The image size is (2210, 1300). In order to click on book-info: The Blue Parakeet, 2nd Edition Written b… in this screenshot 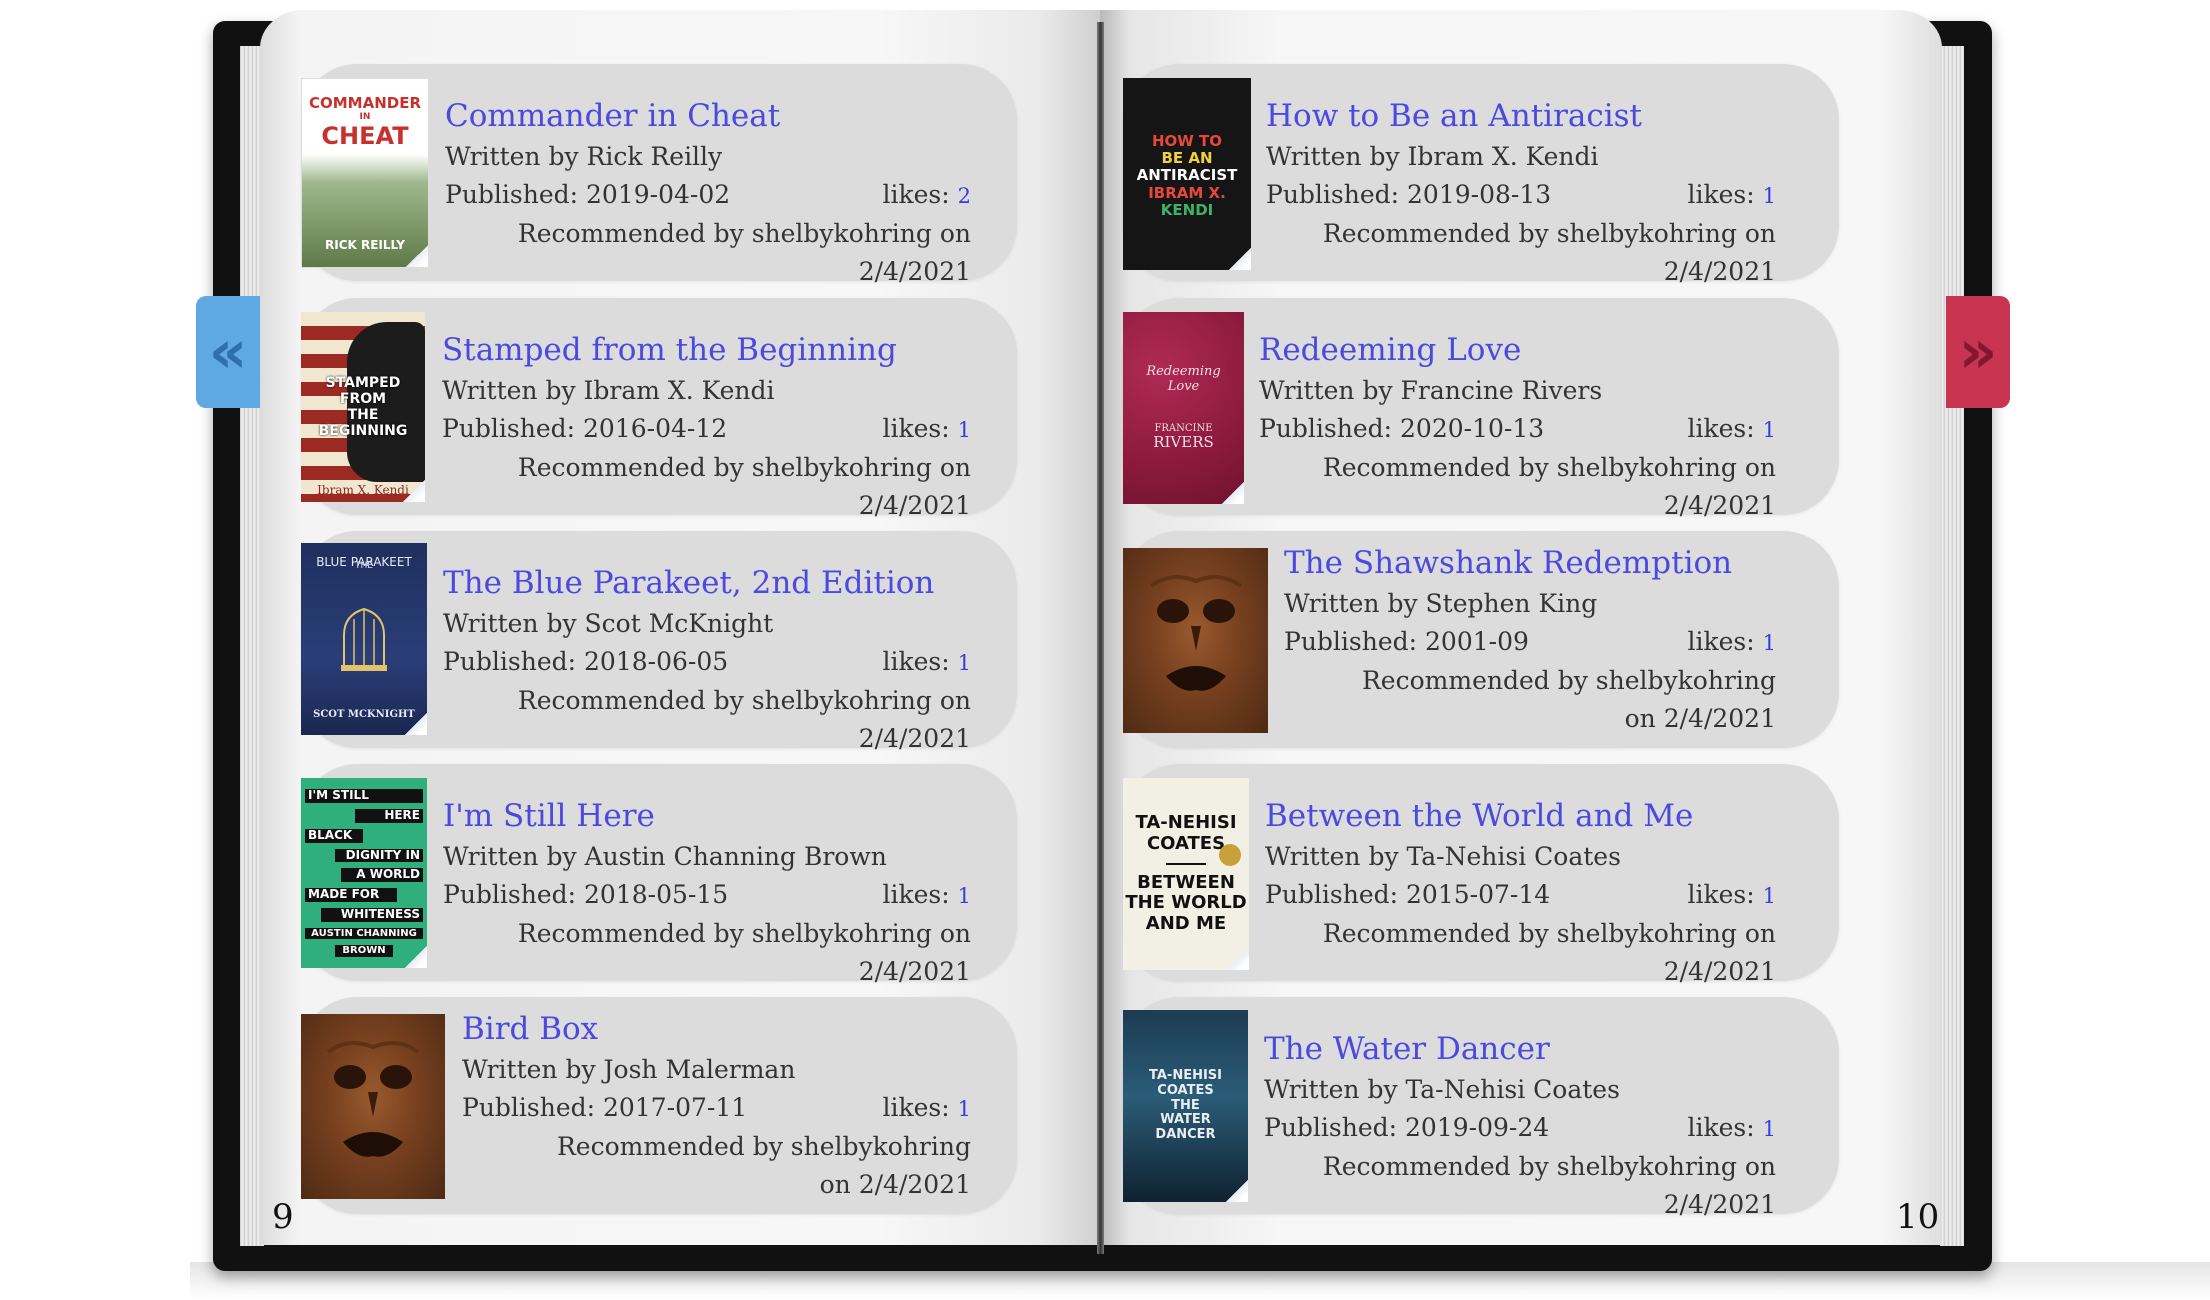, I will do `click(707, 659)`.